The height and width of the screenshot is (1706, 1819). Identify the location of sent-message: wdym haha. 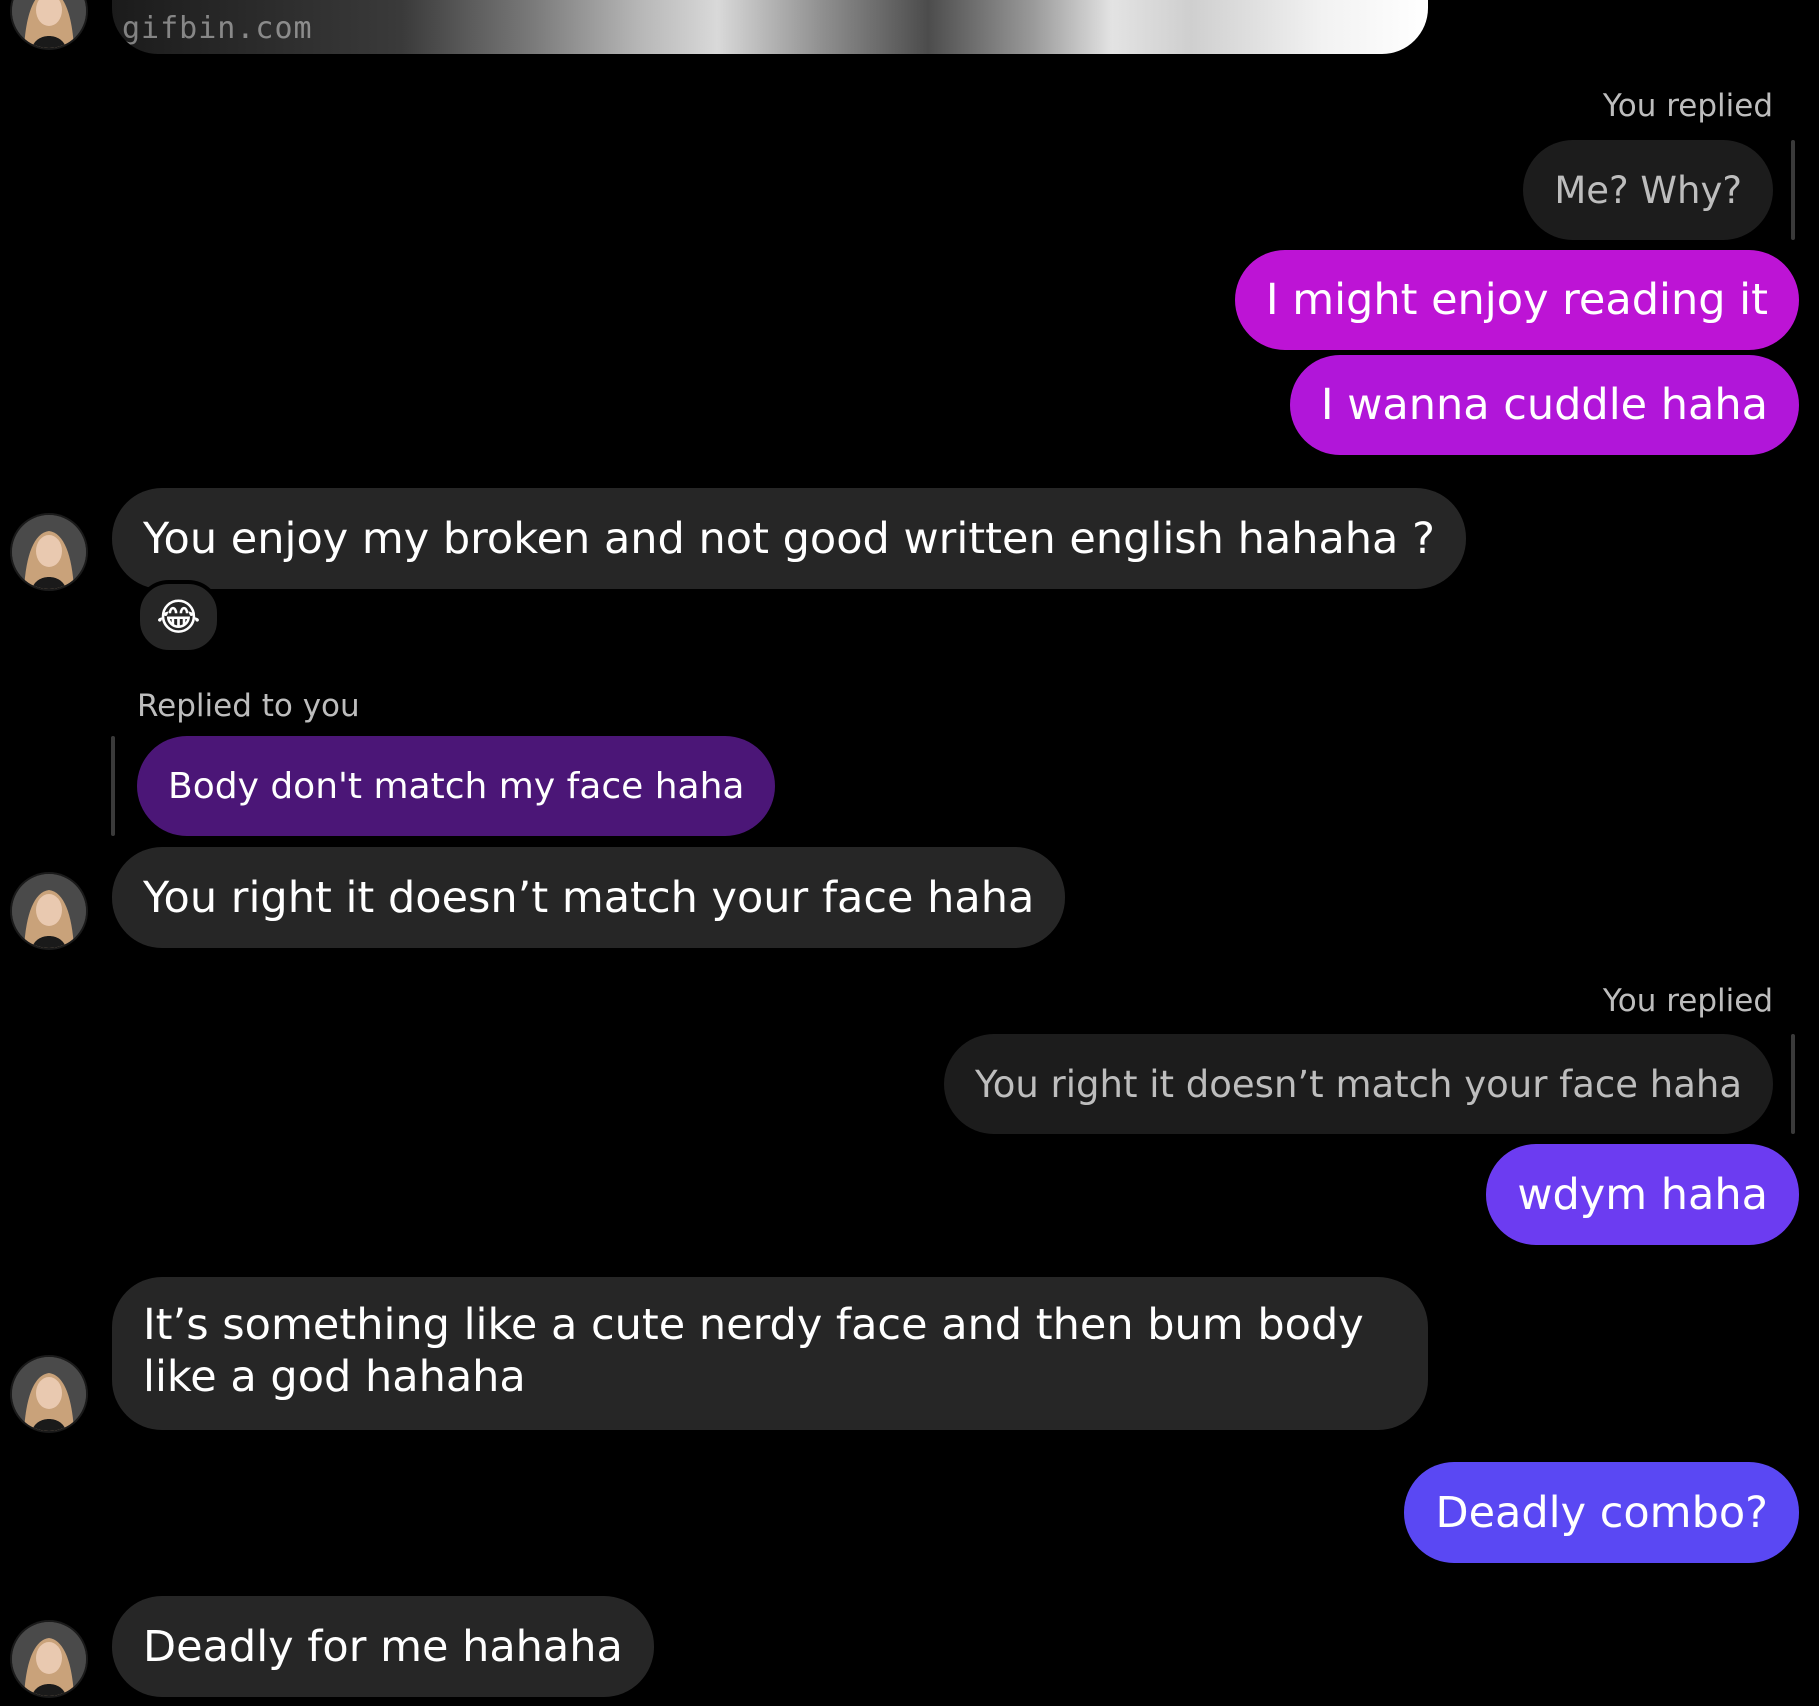
(1642, 1194).